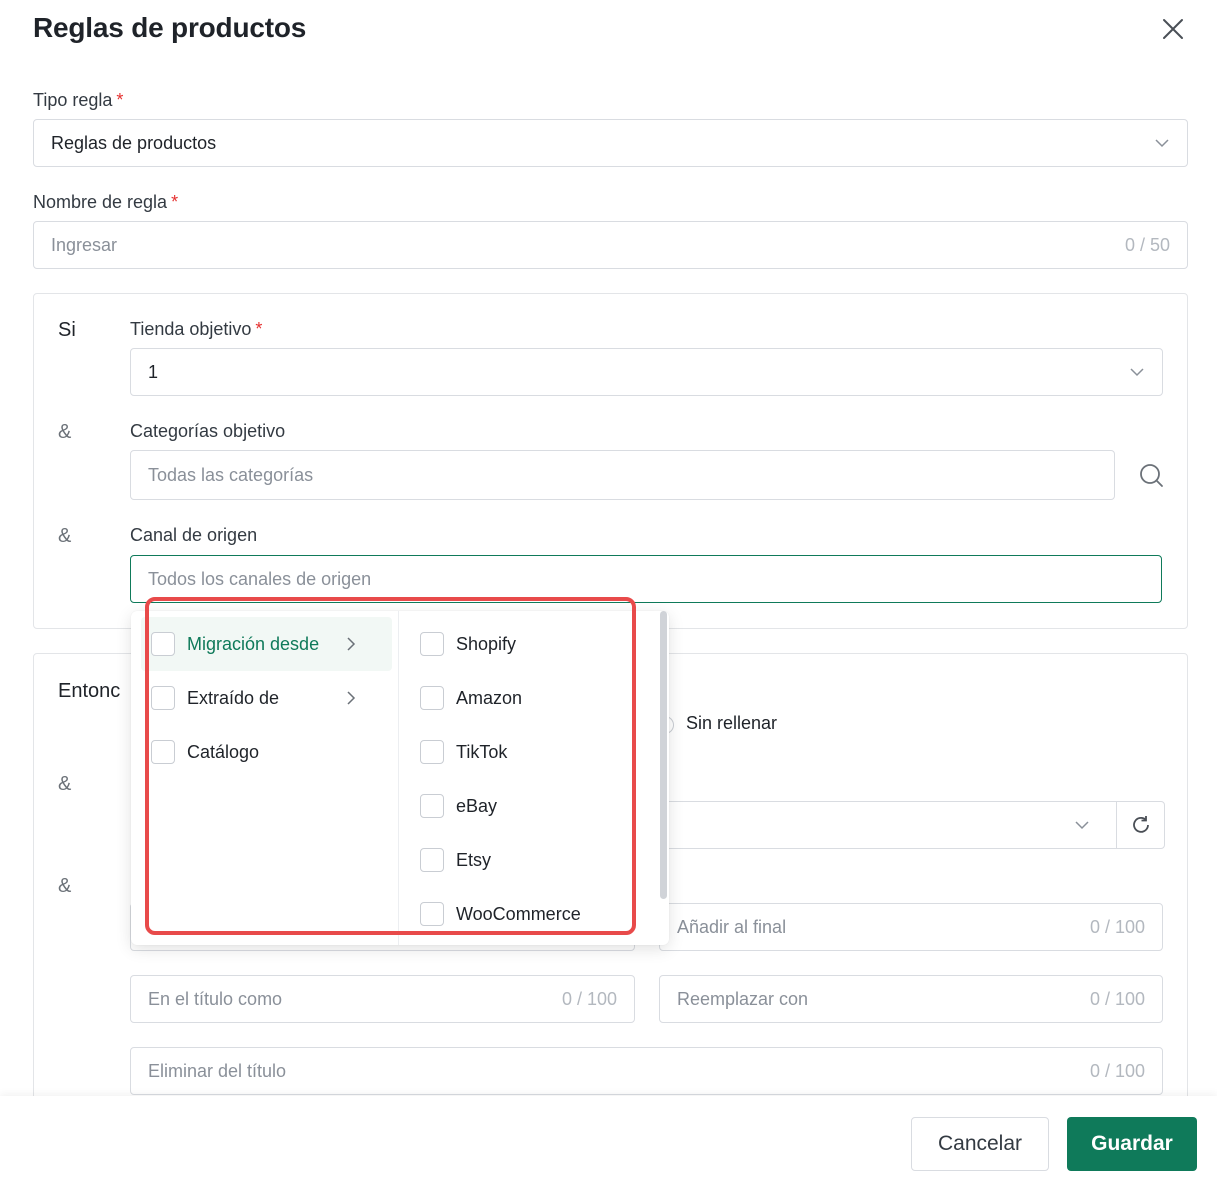 The height and width of the screenshot is (1179, 1217). I want to click on search-icon, so click(1151, 475).